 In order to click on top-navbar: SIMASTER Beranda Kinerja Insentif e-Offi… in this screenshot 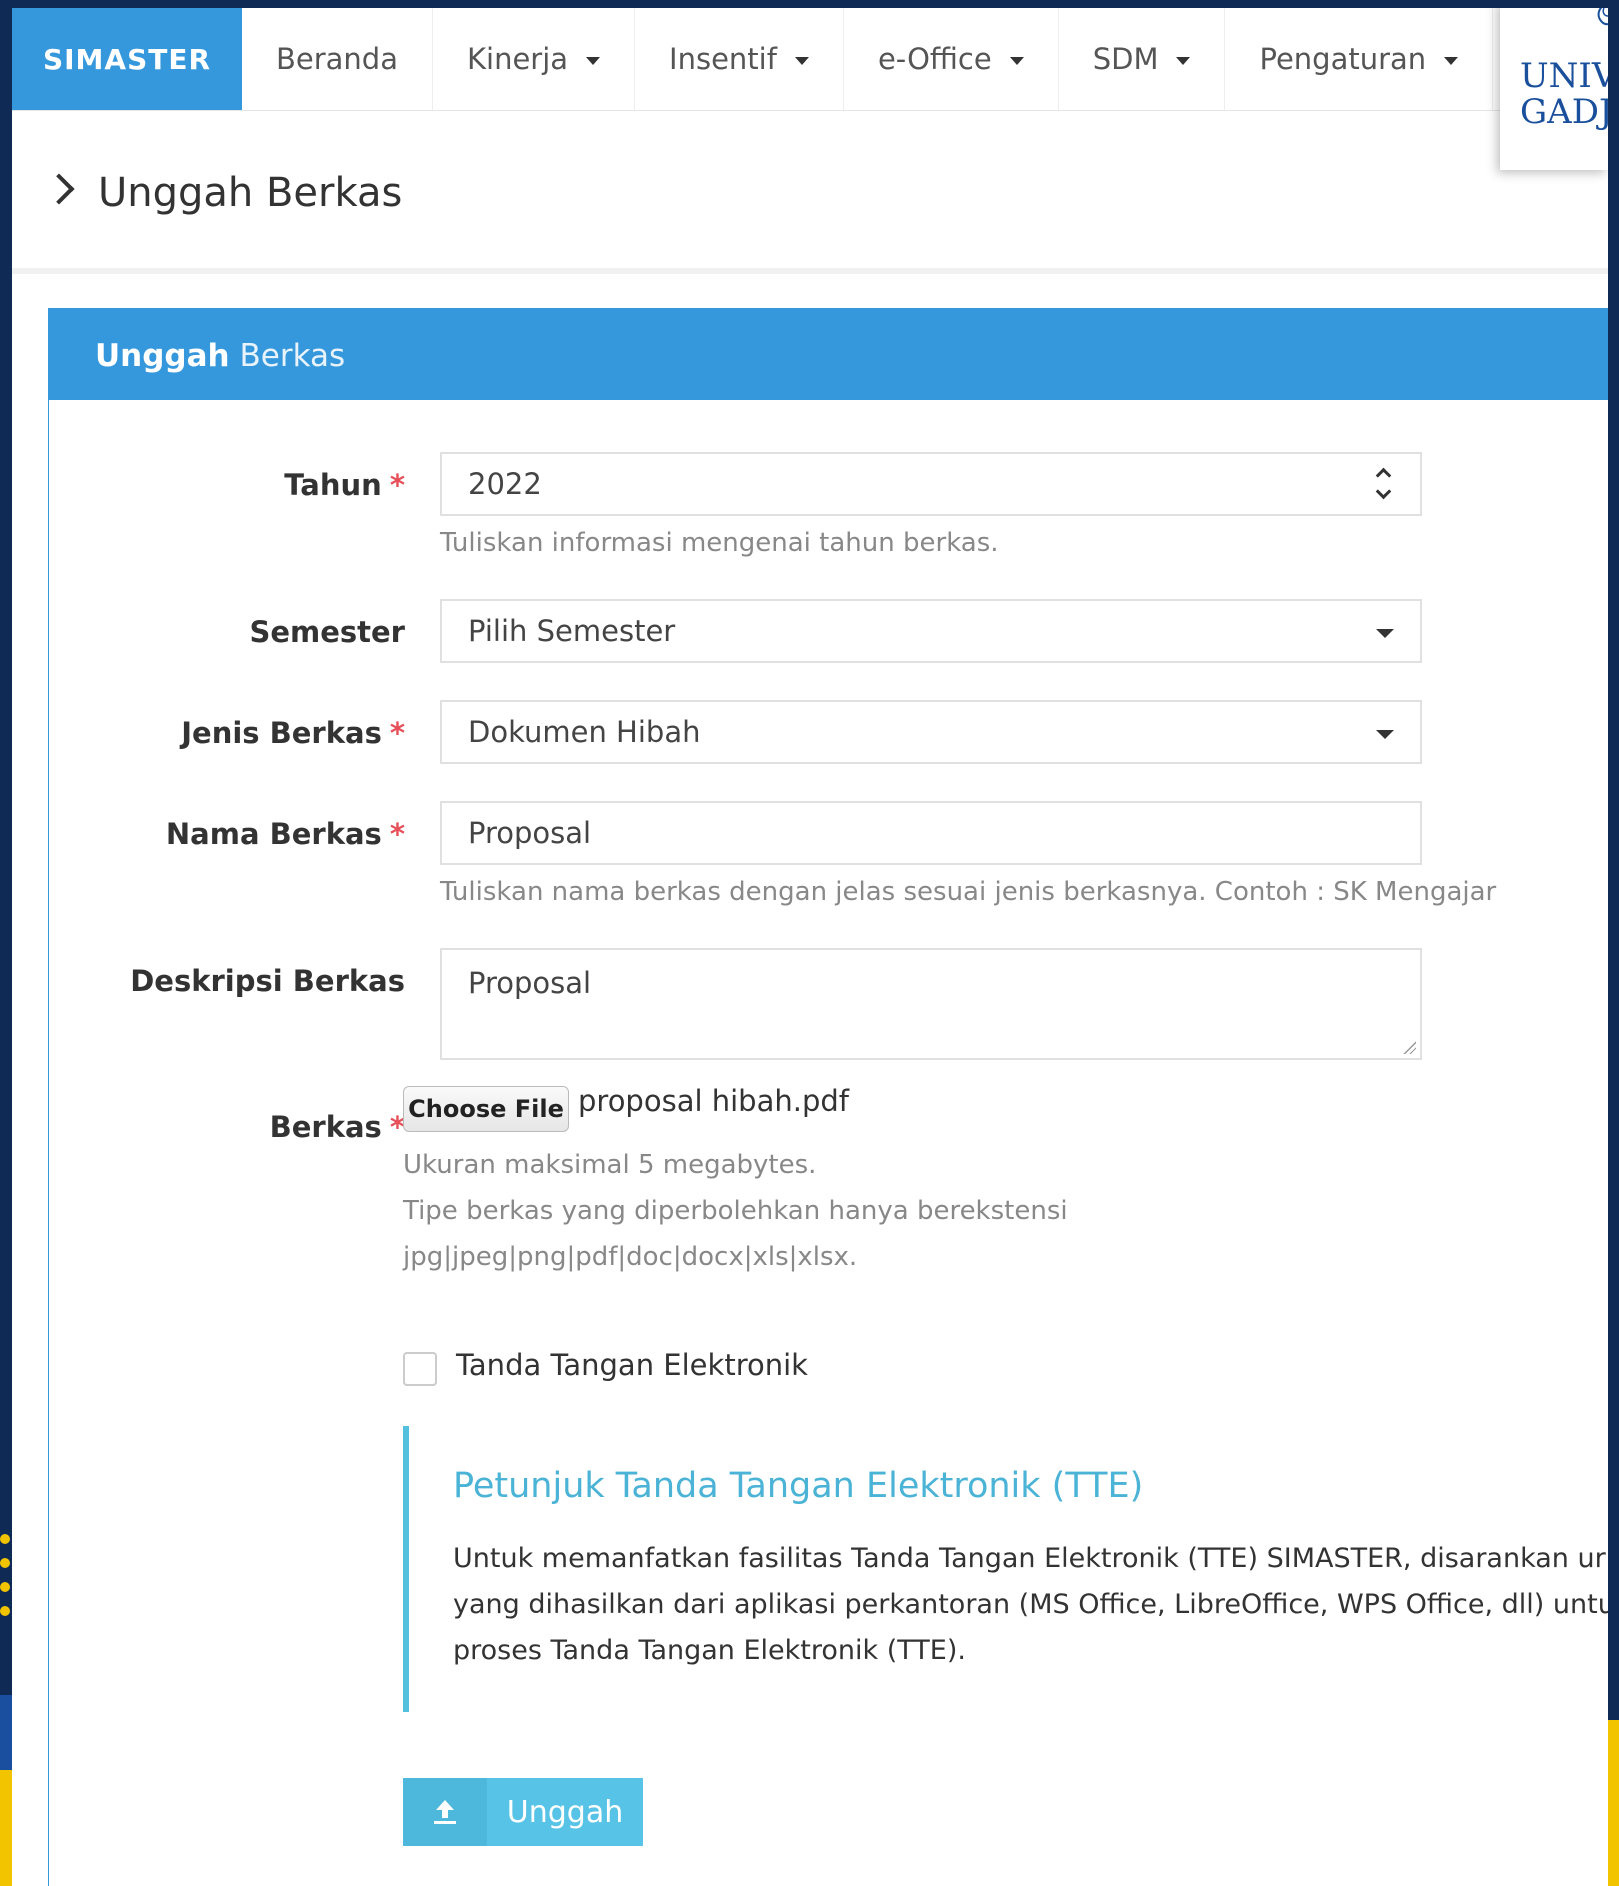, I will do `click(810, 59)`.